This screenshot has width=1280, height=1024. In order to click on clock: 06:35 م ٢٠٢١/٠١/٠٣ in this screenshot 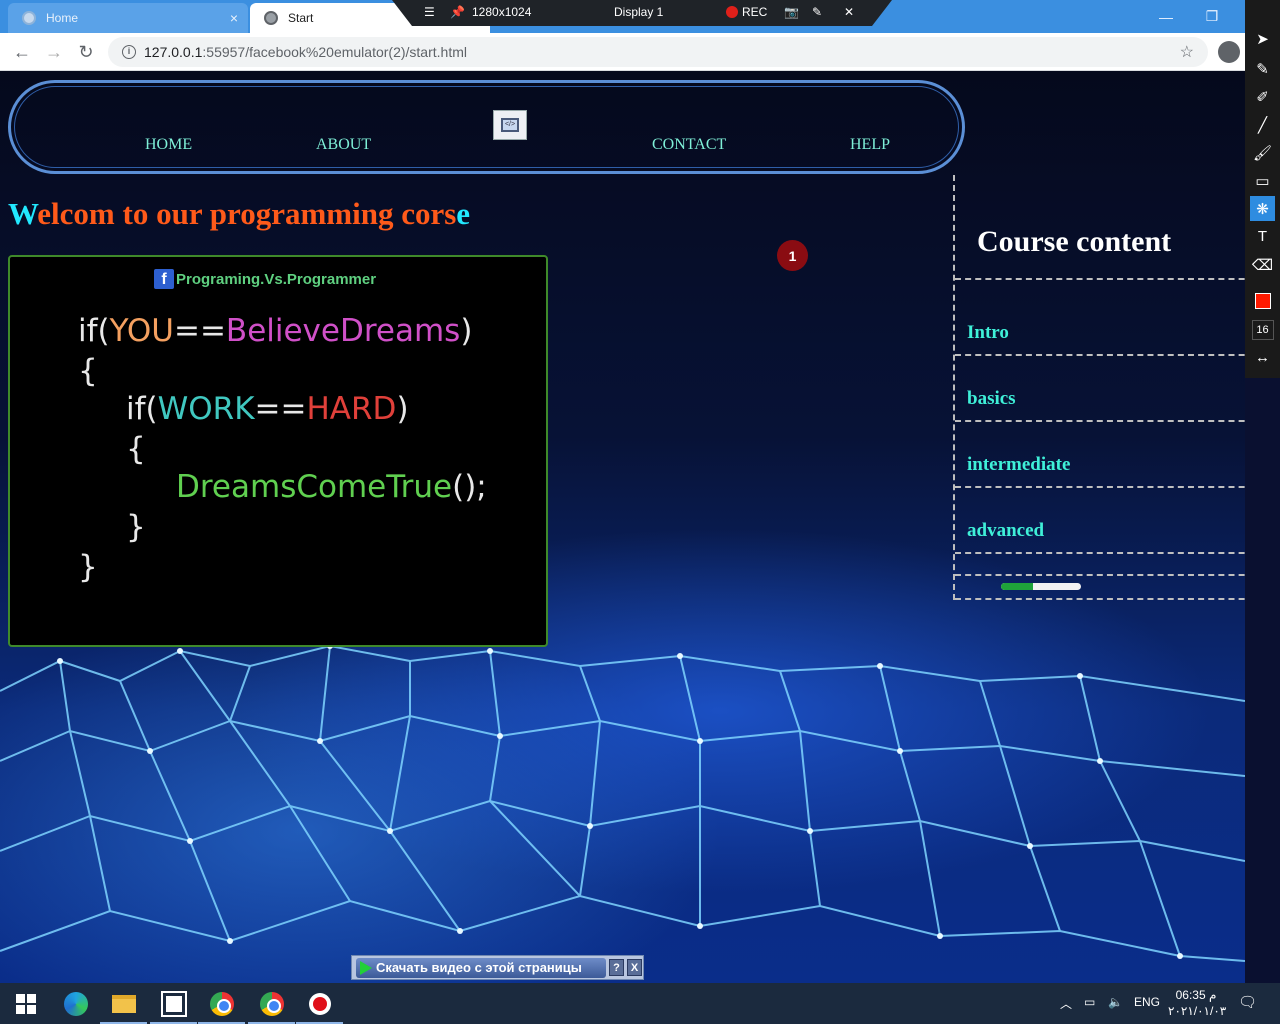, I will do `click(1197, 1003)`.